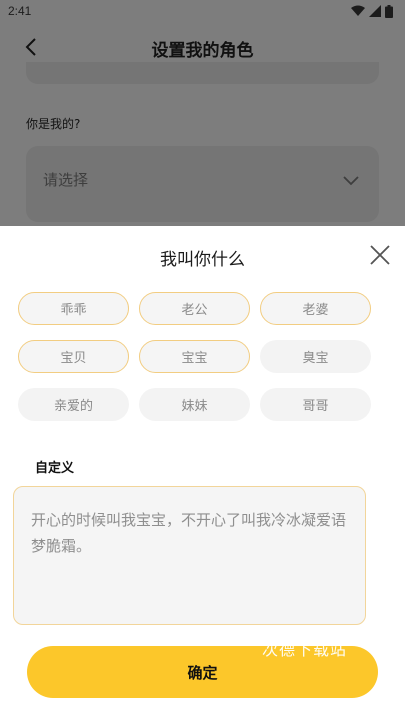 This screenshot has height=720, width=405. I want to click on nickname-chip: 宝宝, so click(194, 356).